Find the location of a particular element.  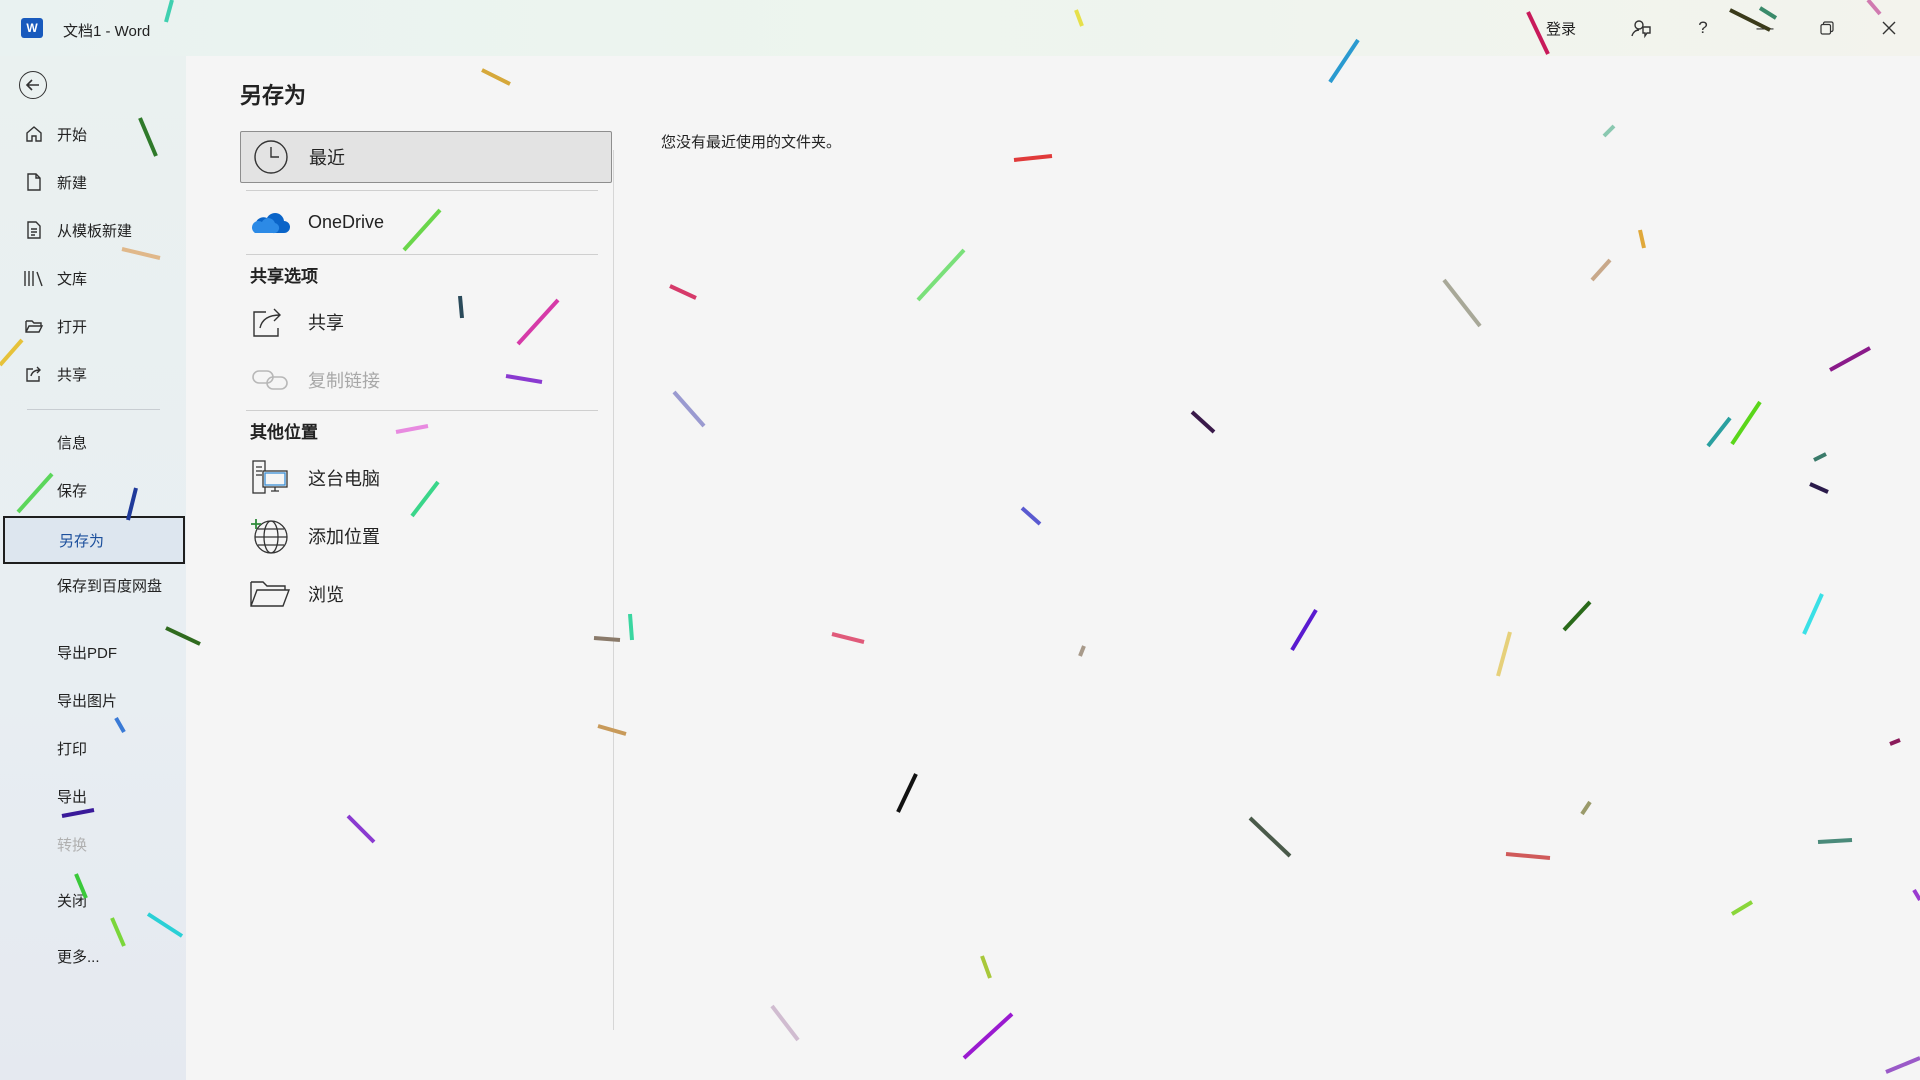

help-button: ? is located at coordinates (1703, 28).